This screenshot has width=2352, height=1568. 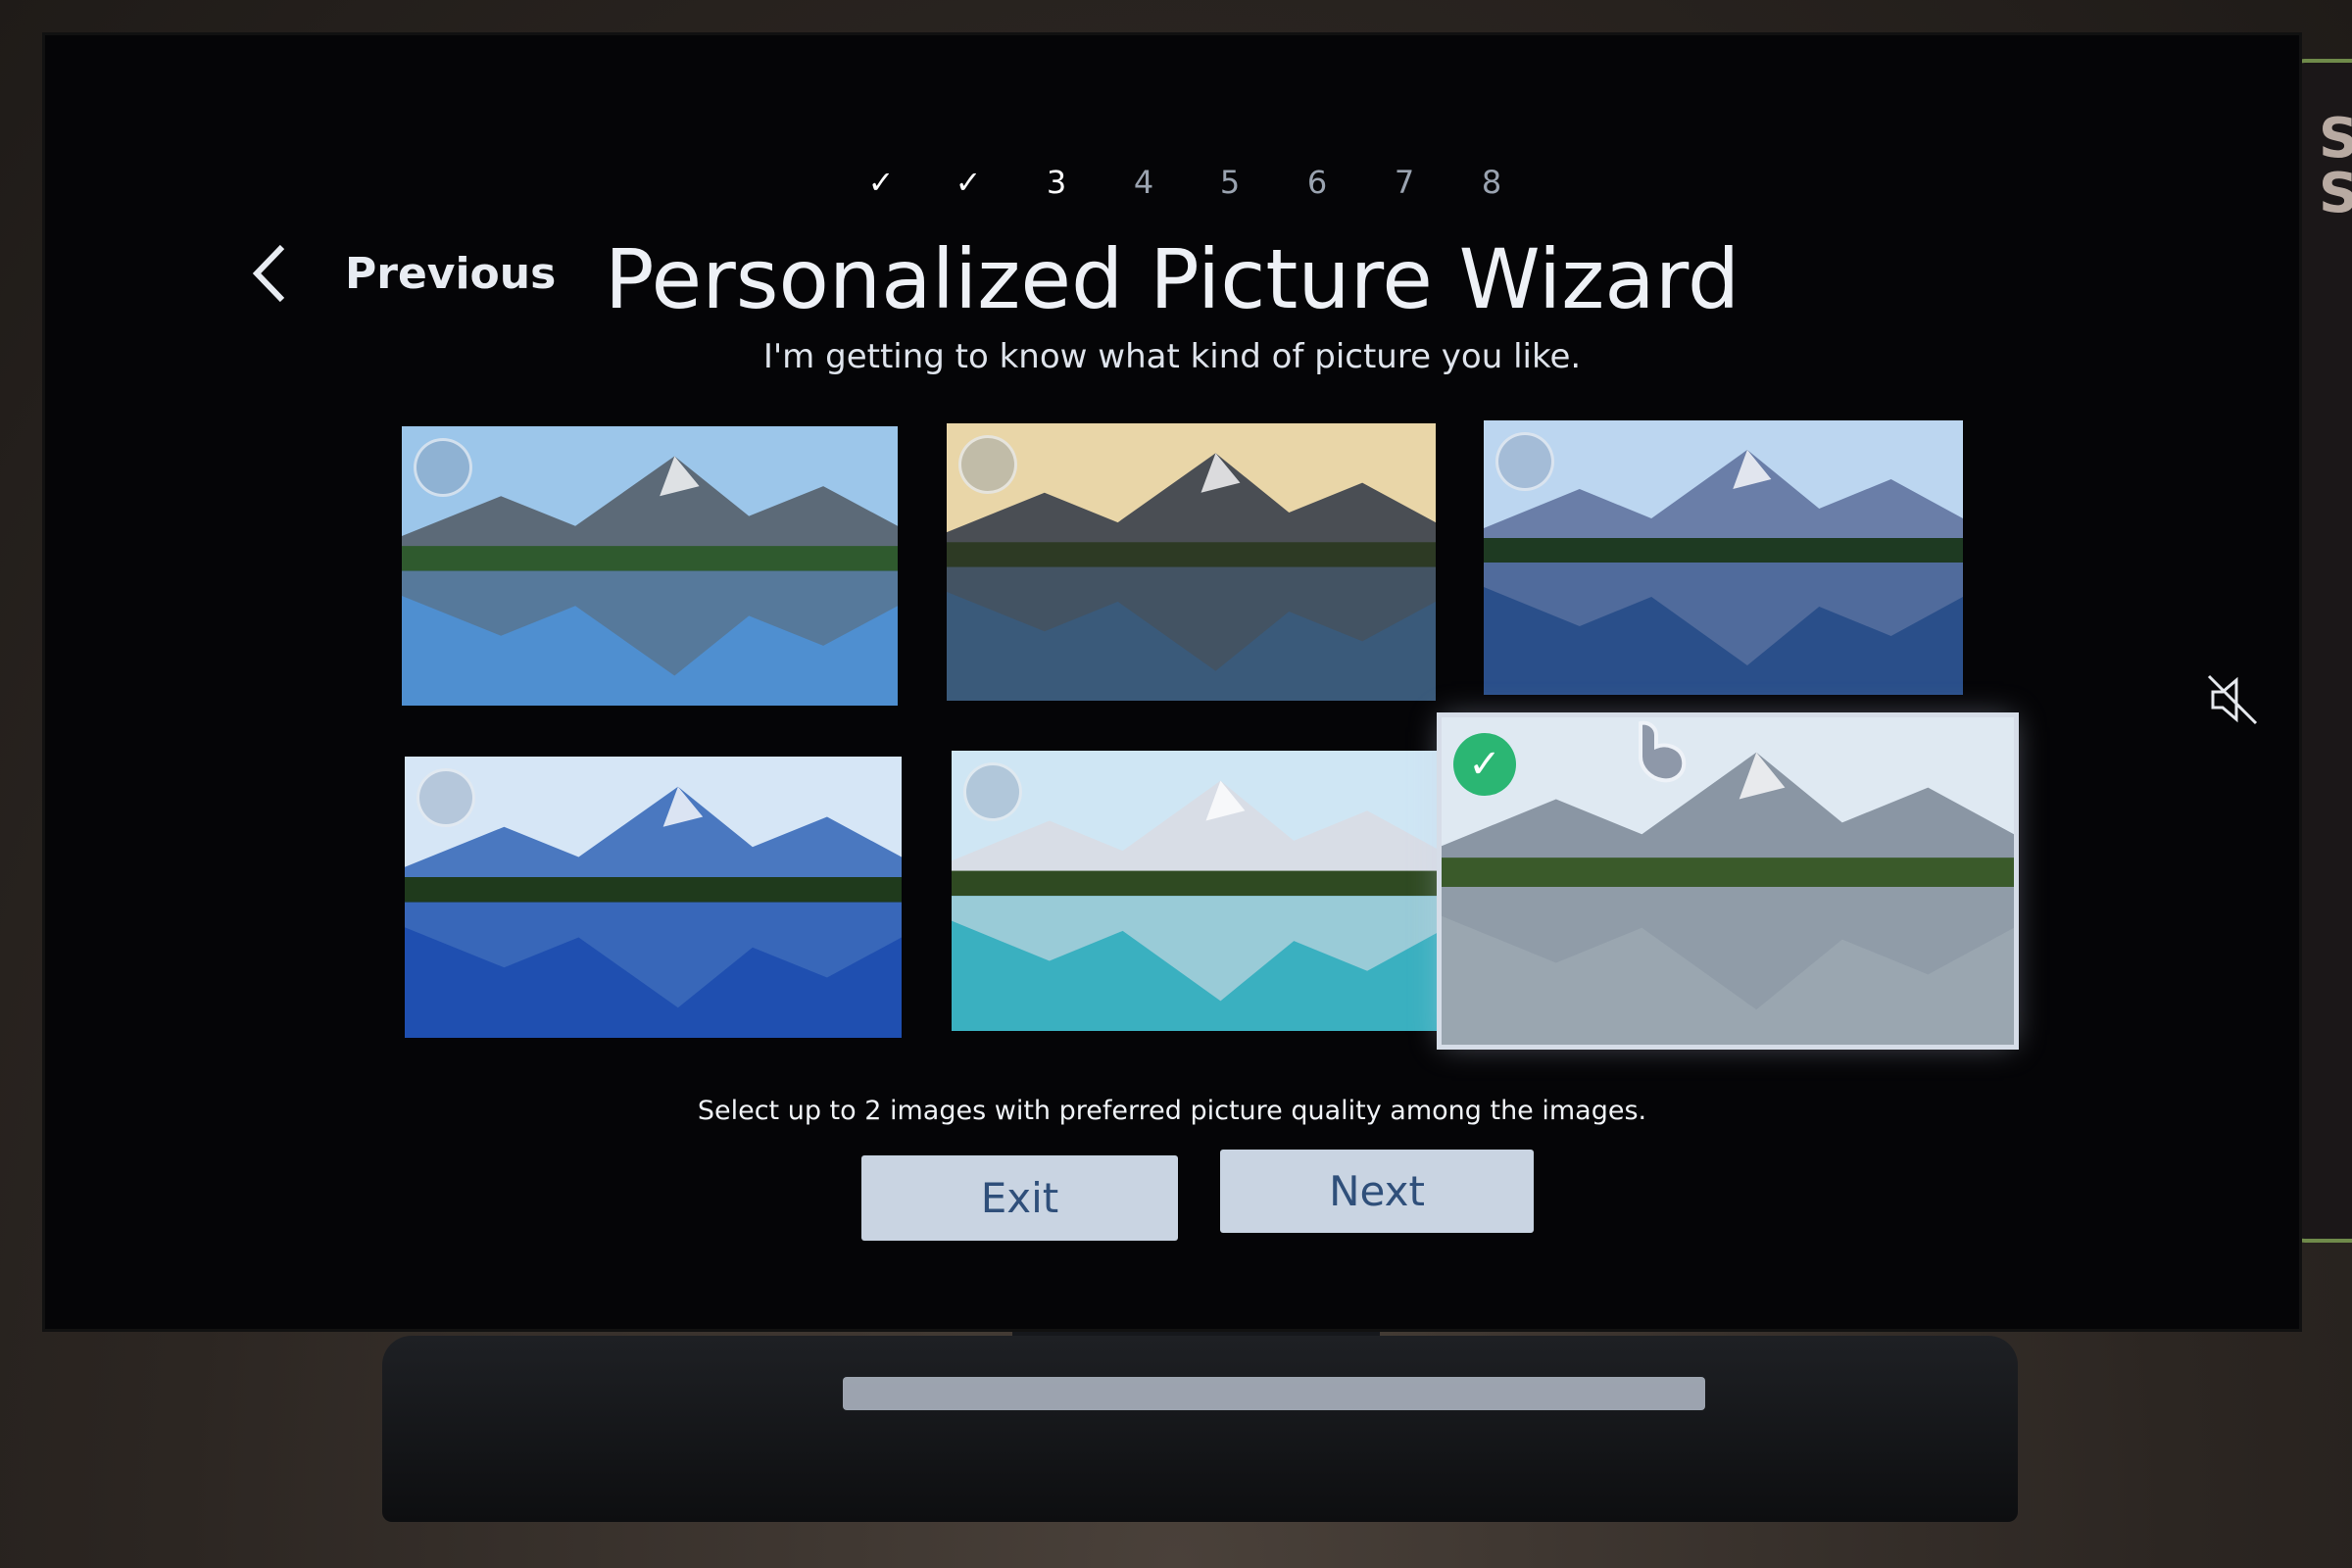 I want to click on picture-option-6: ✓, so click(x=1728, y=881).